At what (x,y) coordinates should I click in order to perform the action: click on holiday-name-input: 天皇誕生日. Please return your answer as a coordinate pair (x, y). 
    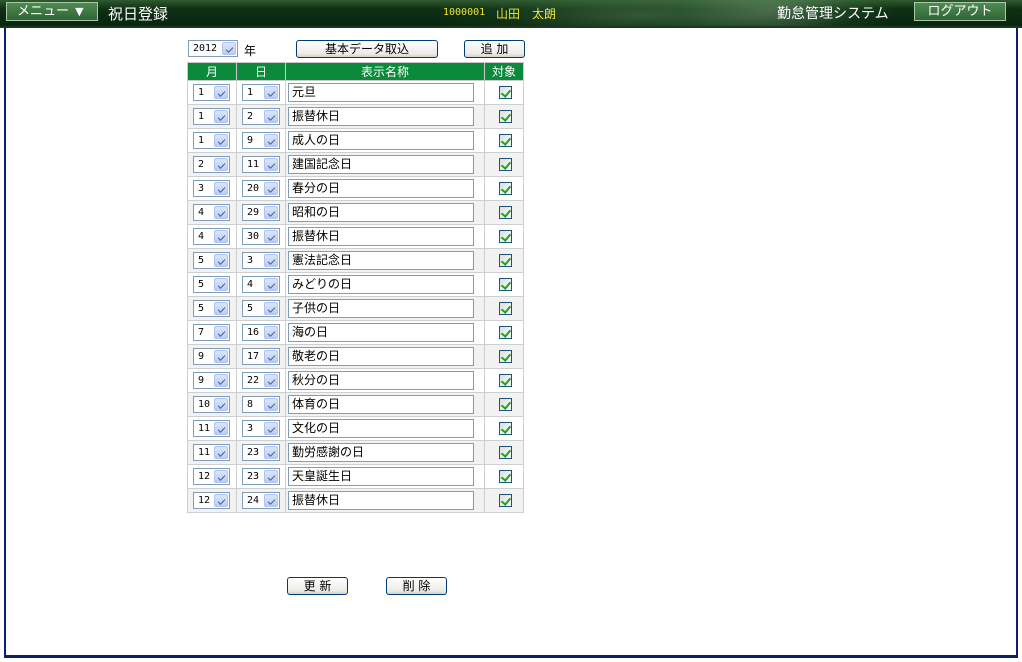
    Looking at the image, I should click on (381, 476).